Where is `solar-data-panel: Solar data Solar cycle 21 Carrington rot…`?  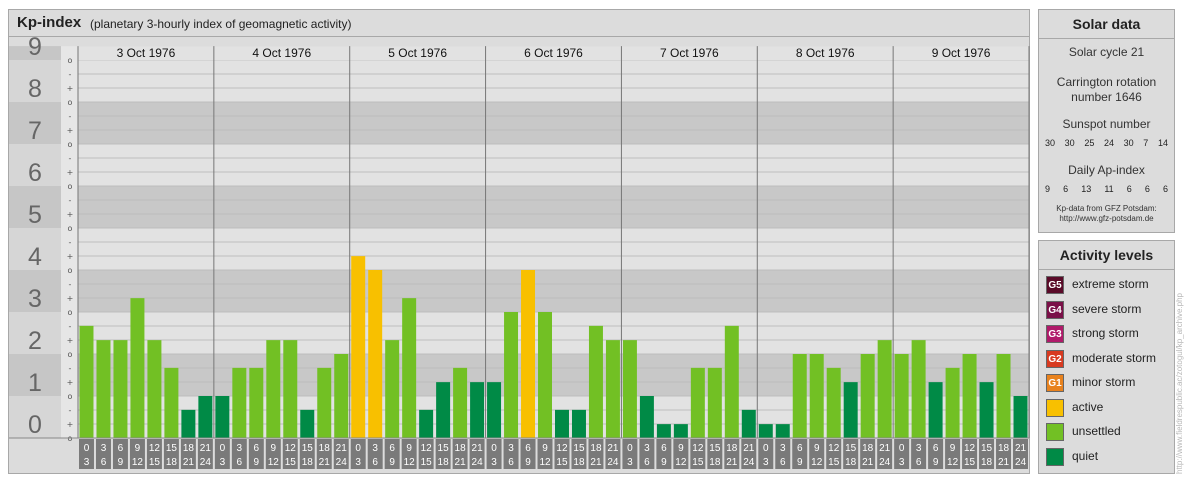
solar-data-panel: Solar data Solar cycle 21 Carrington rot… is located at coordinates (1106, 121).